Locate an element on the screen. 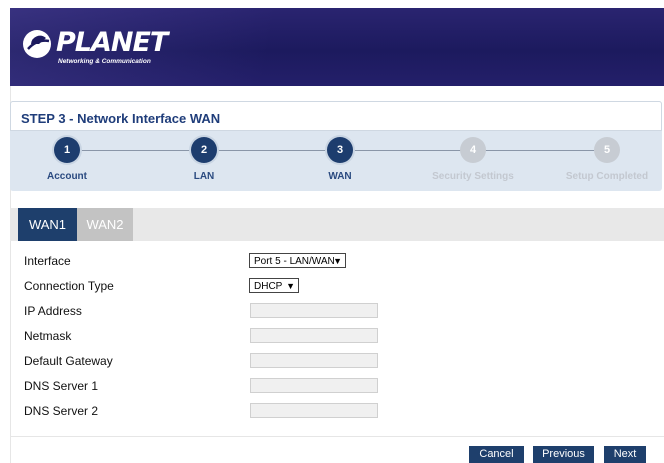  default-gateway-field is located at coordinates (314, 360).